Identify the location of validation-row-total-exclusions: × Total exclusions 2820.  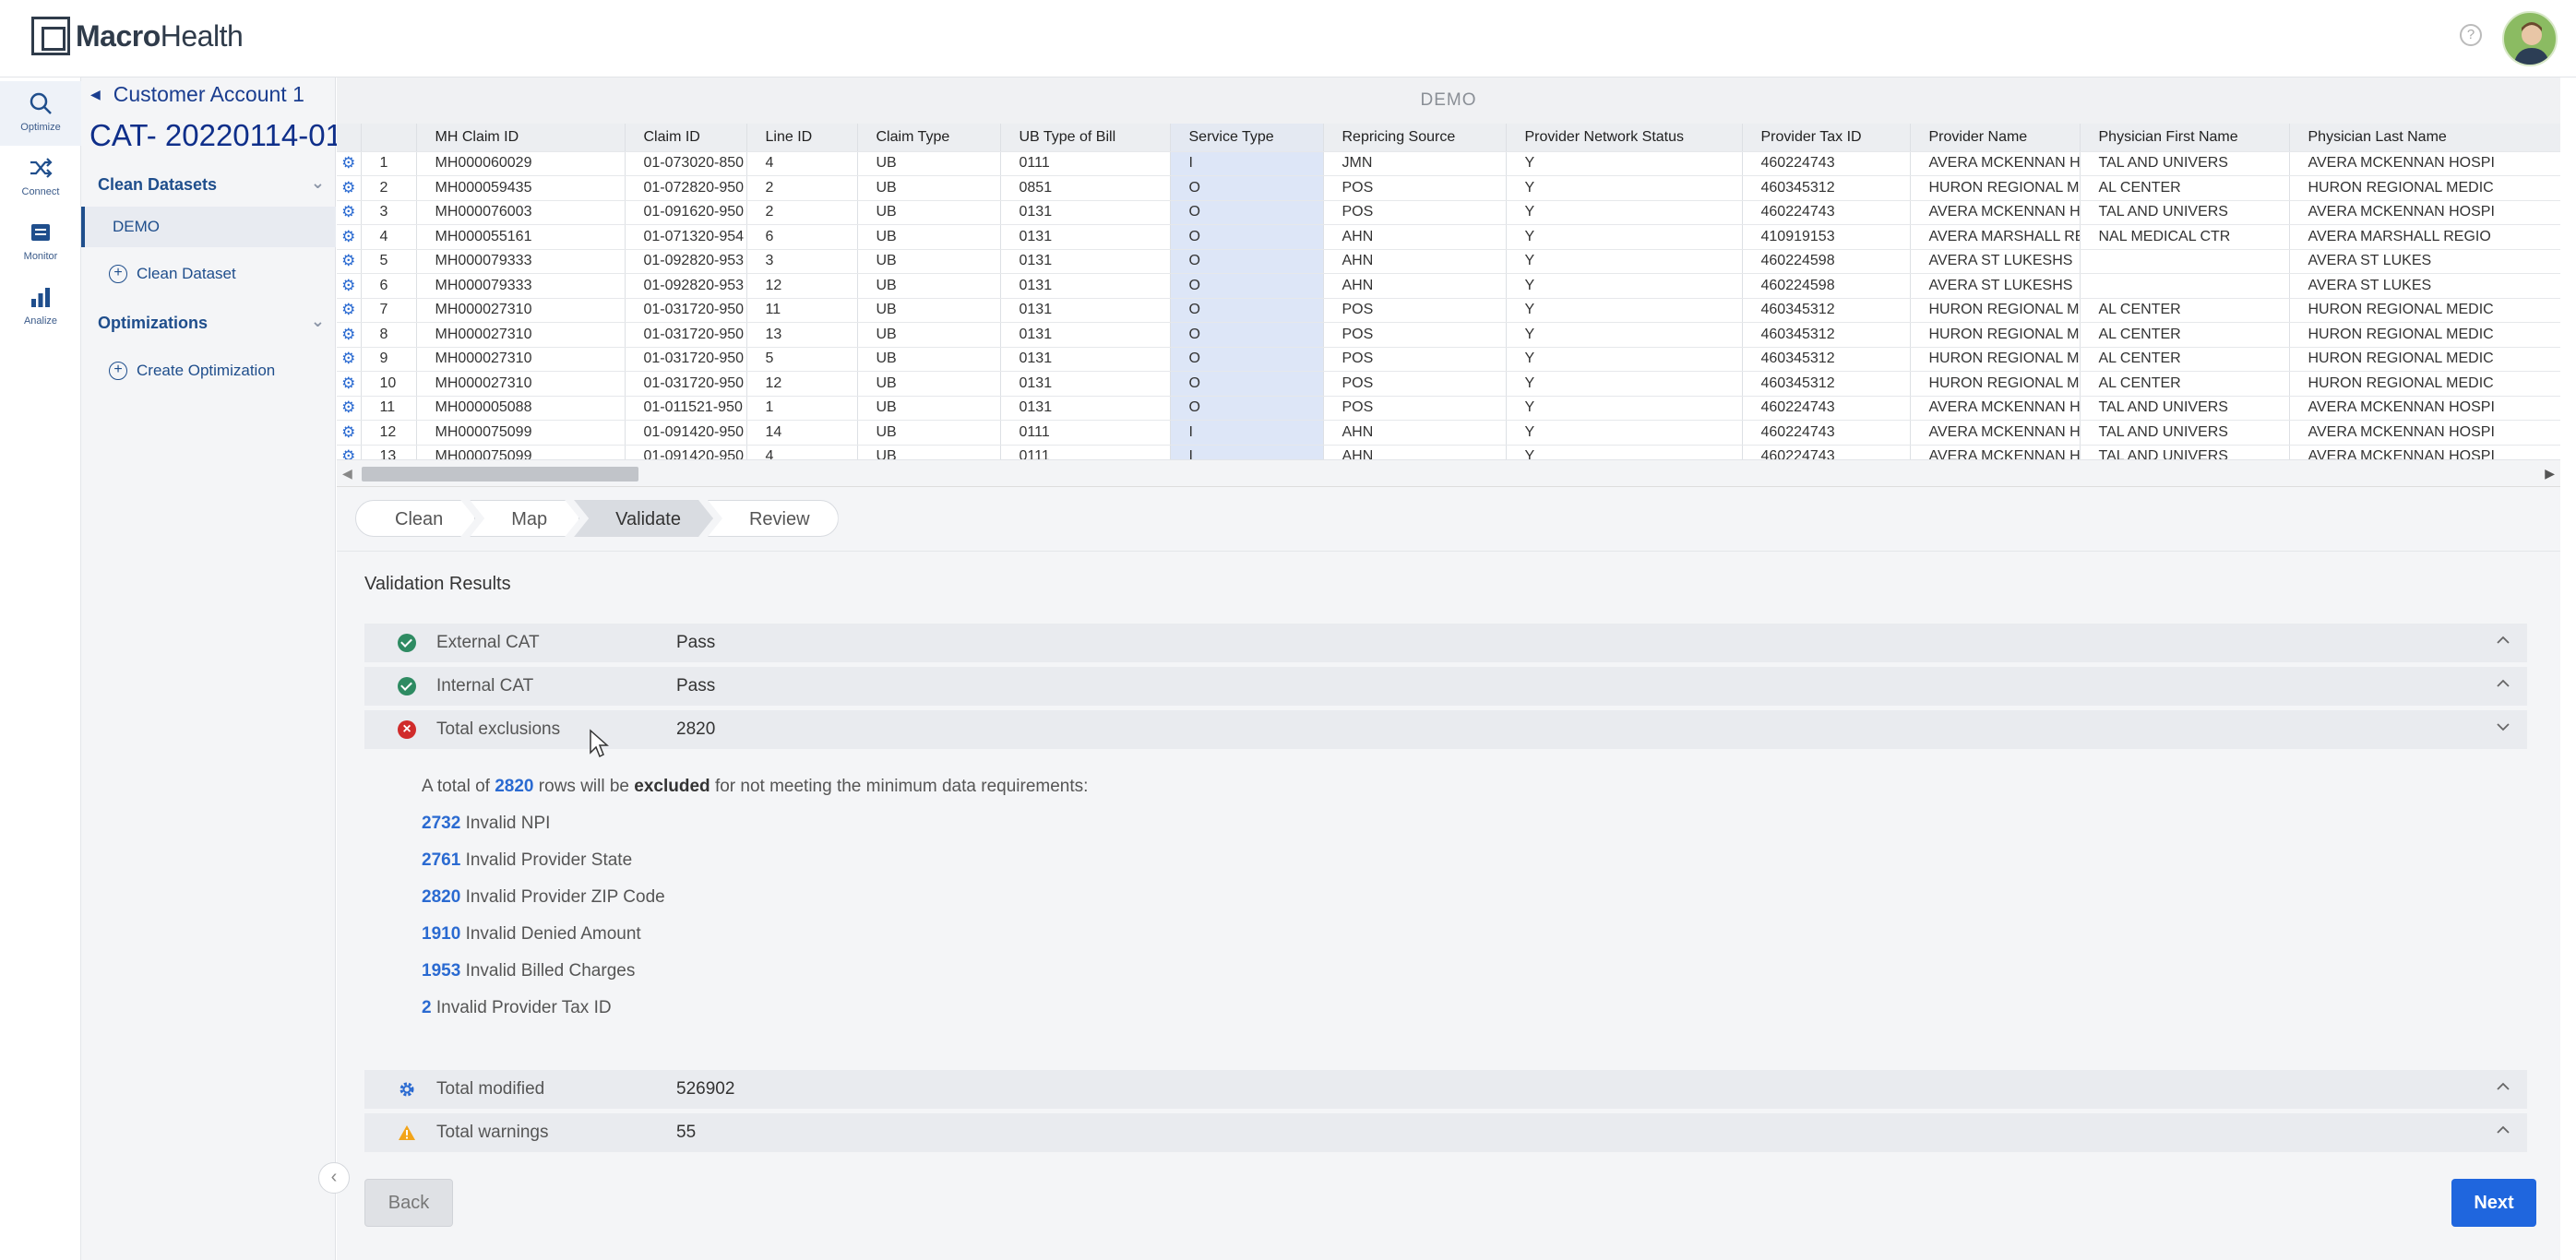
(1446, 729).